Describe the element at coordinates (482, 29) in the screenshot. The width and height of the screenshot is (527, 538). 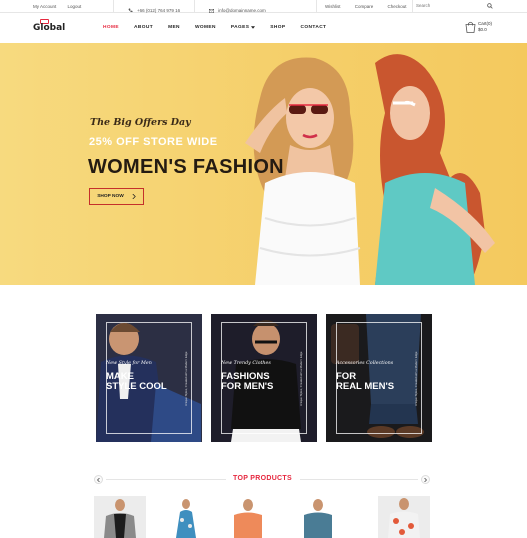
I see `cart-total: $0.0` at that location.